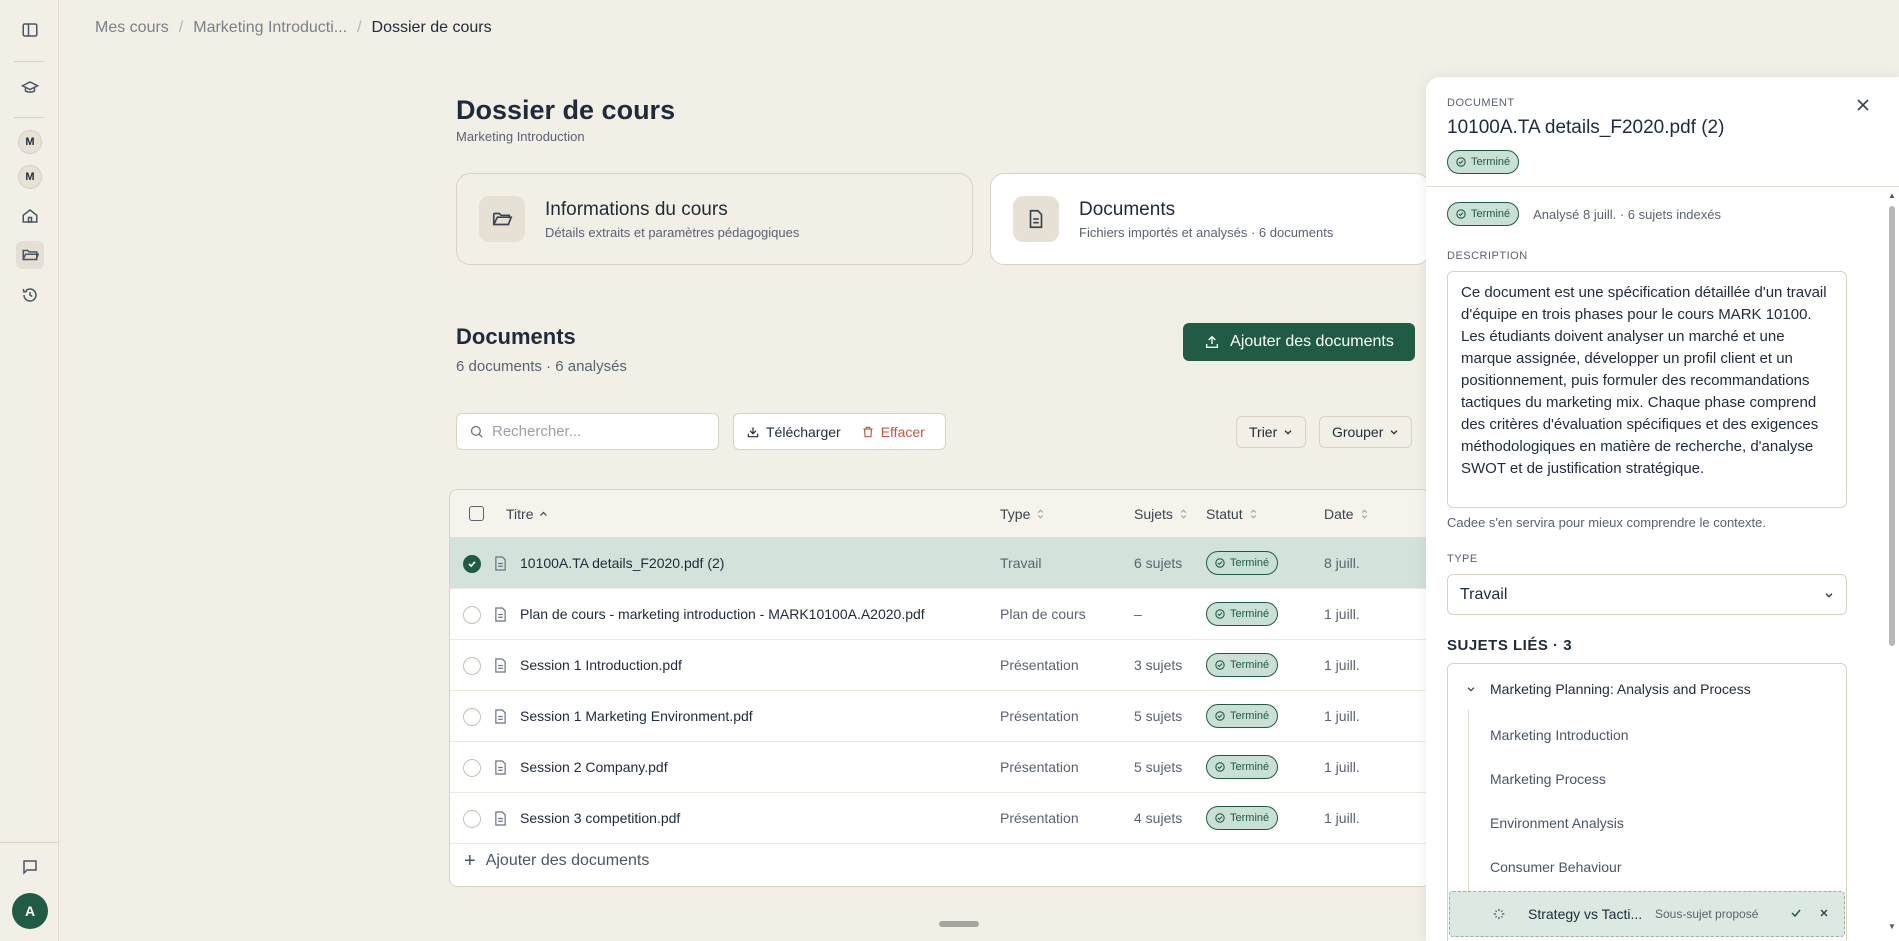 The image size is (1899, 941). I want to click on search-box, so click(587, 431).